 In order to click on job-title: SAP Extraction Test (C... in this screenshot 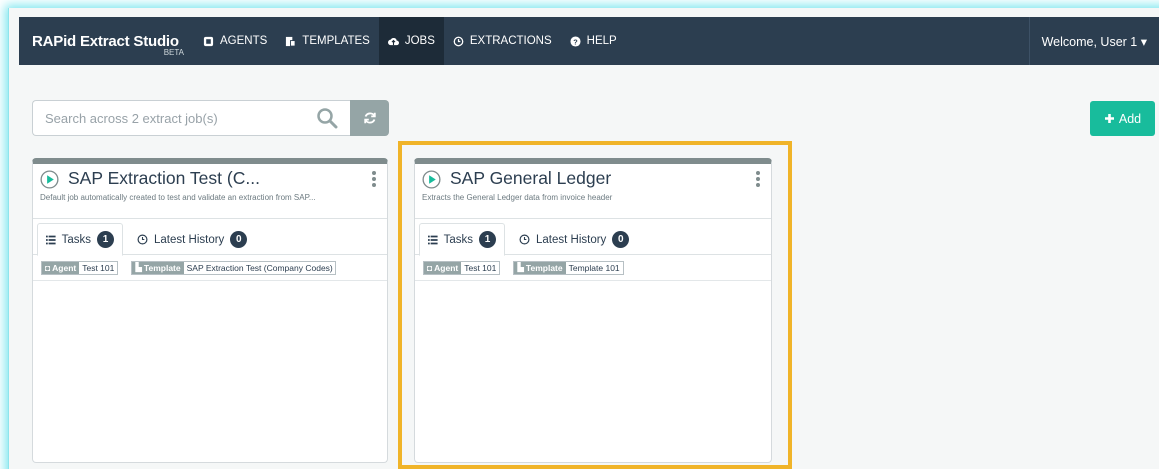, I will do `click(164, 178)`.